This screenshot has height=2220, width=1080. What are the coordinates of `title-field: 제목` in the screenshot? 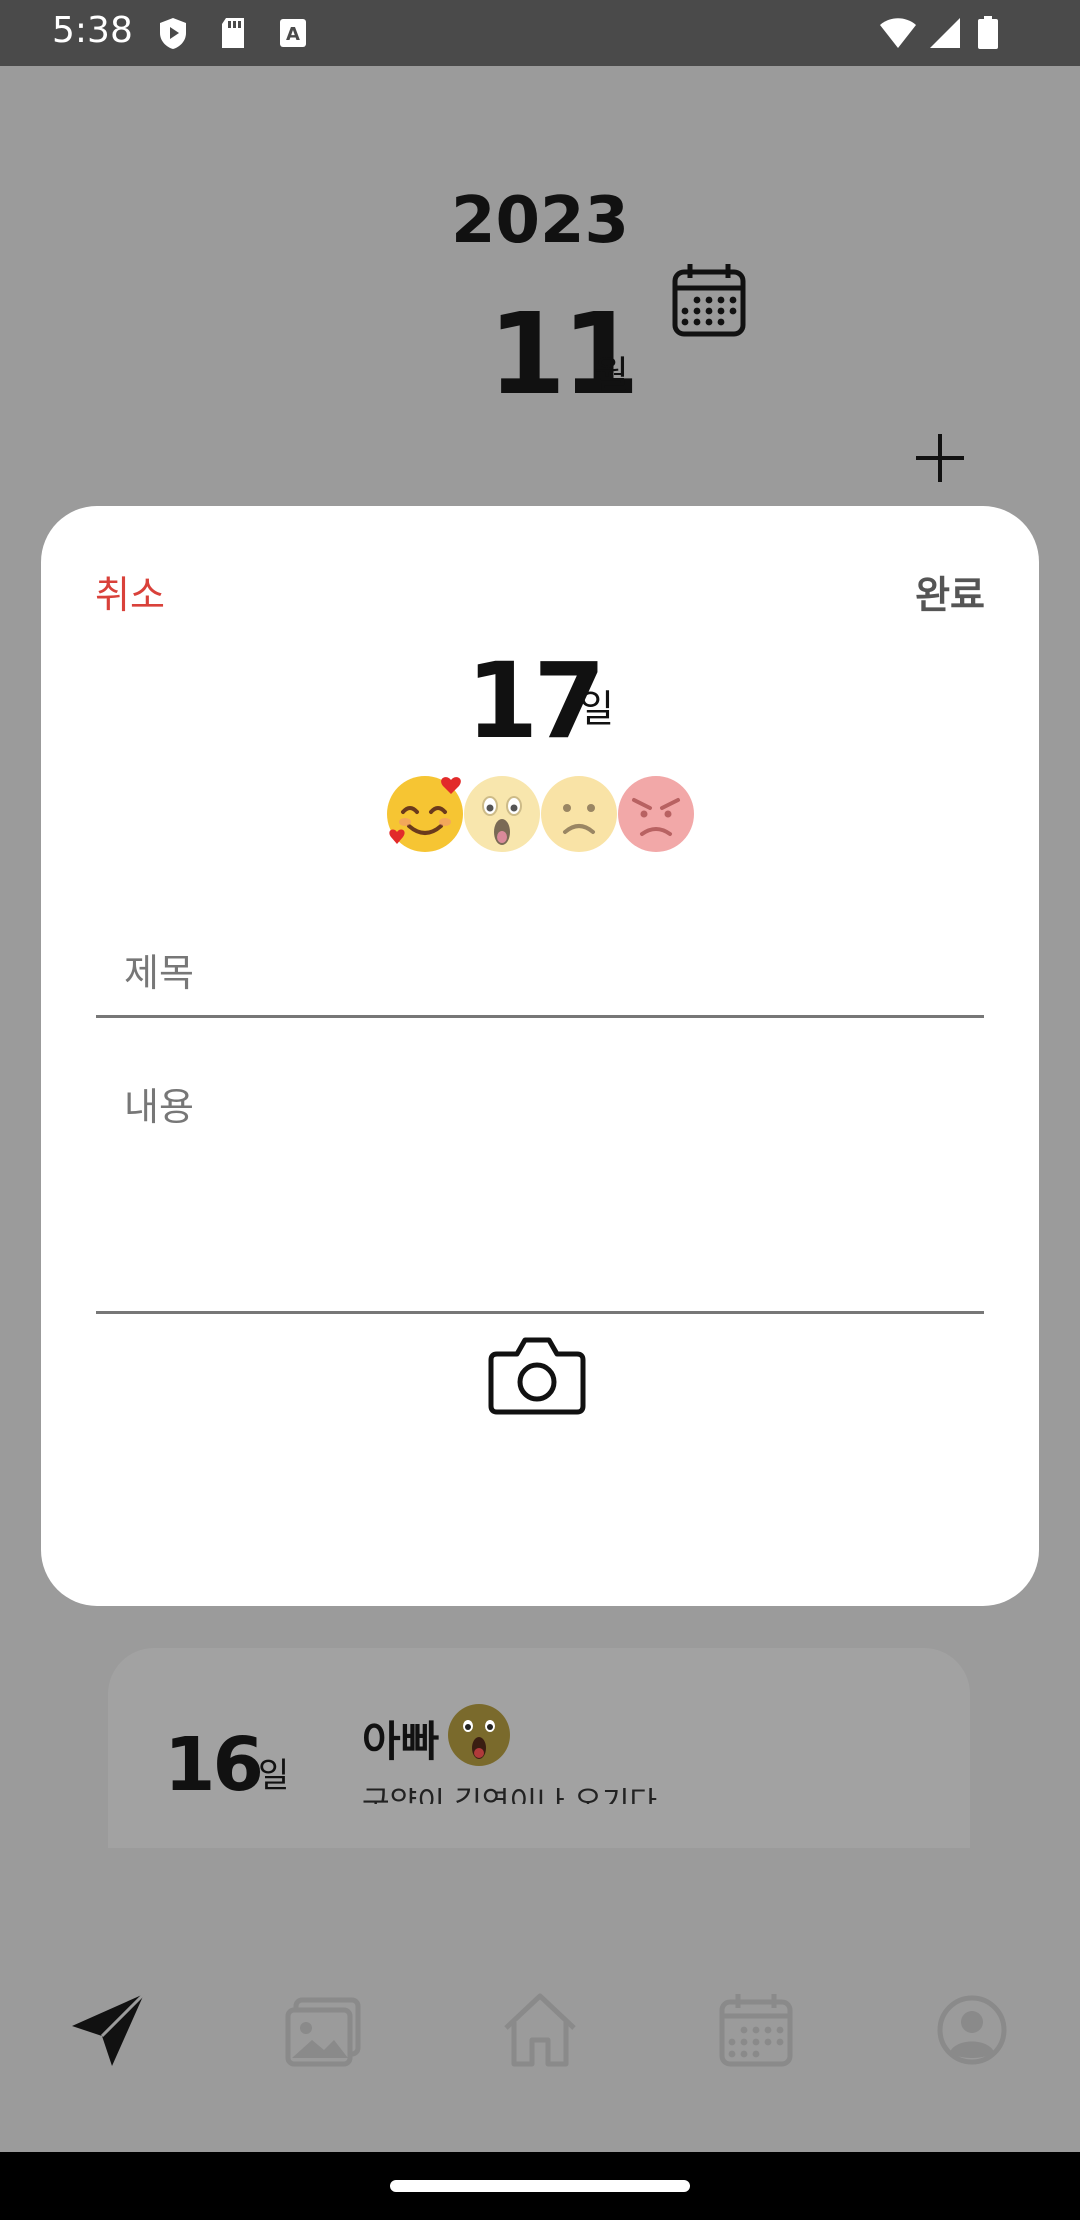 It's located at (540, 966).